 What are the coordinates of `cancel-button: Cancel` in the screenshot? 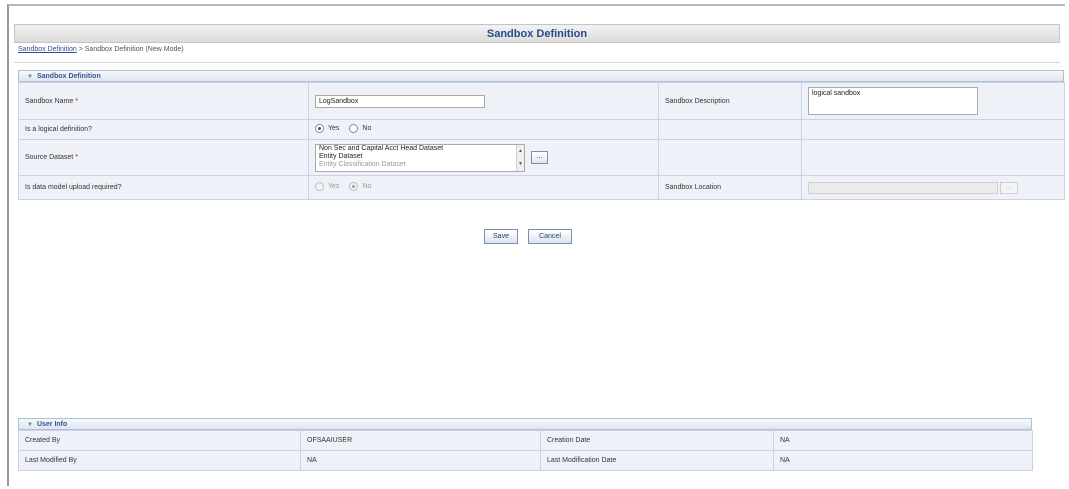 It's located at (550, 236).